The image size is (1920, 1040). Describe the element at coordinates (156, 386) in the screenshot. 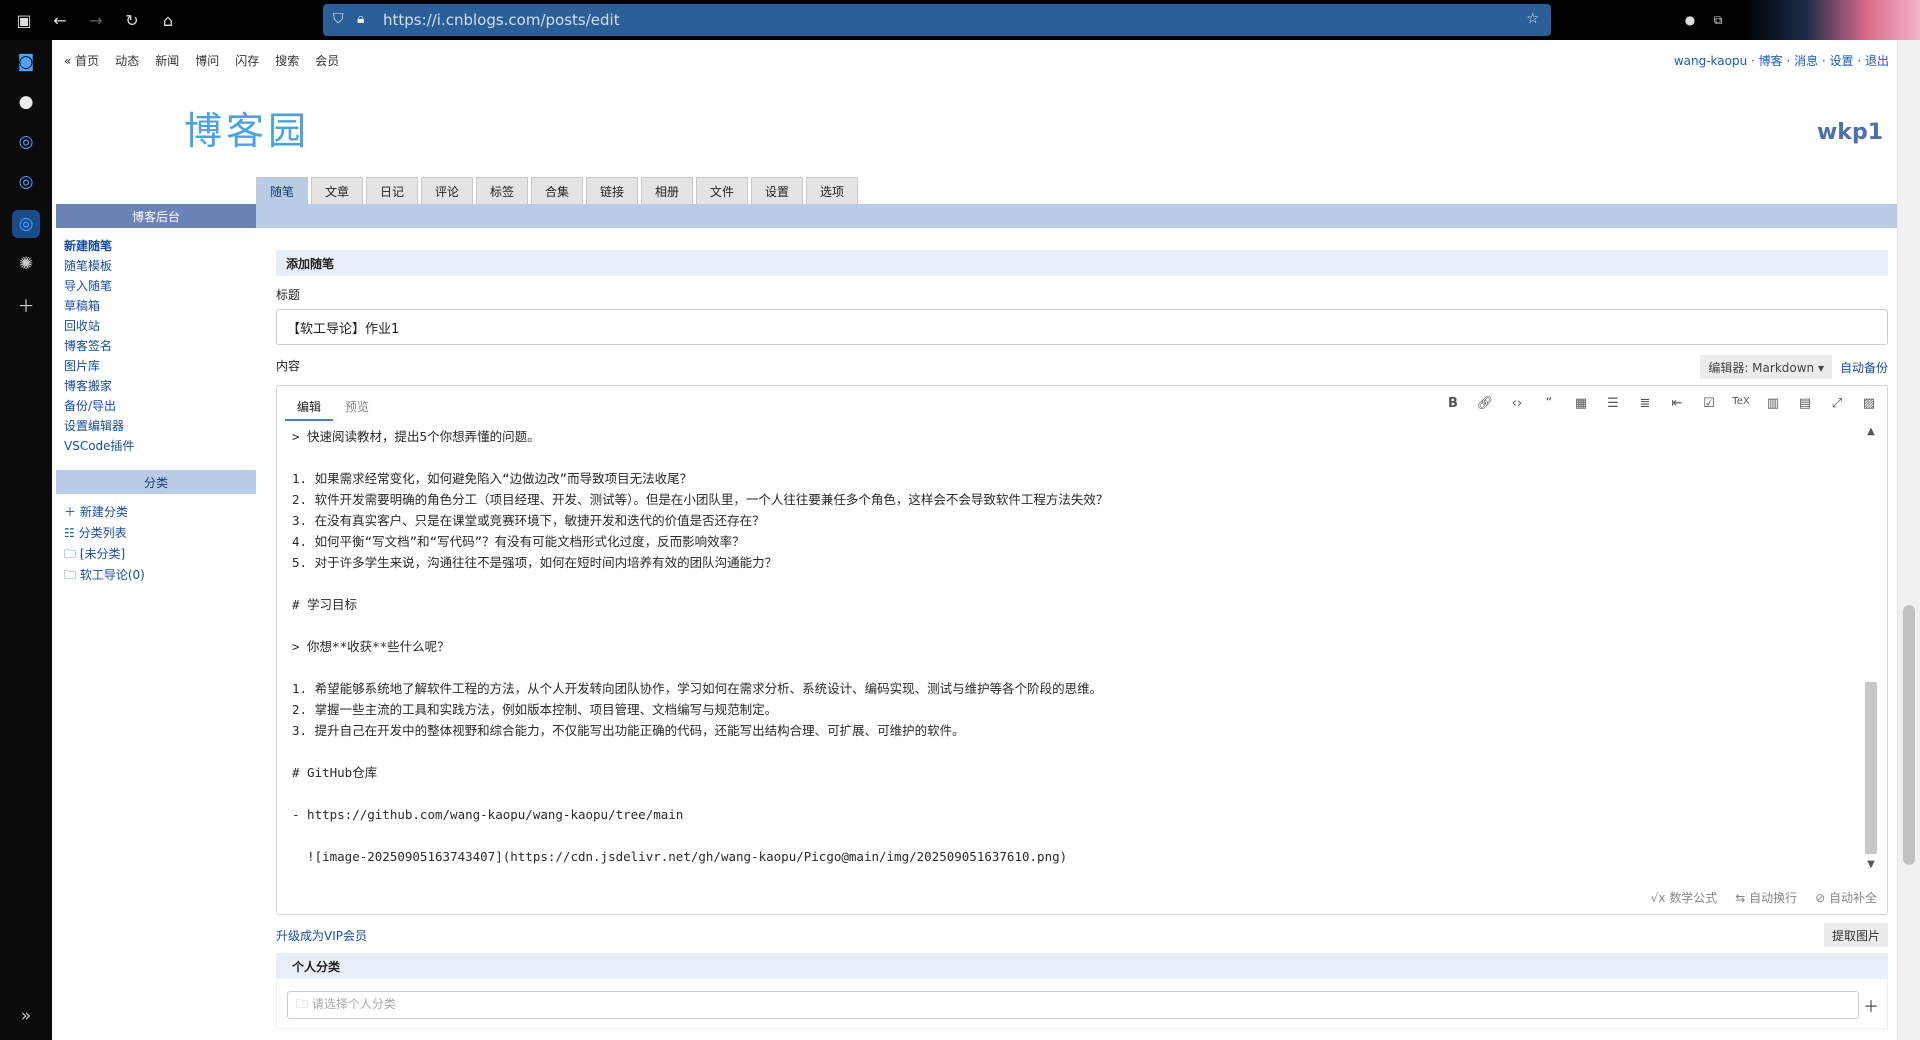

I see `menu-blog-move: 博客搬家` at that location.